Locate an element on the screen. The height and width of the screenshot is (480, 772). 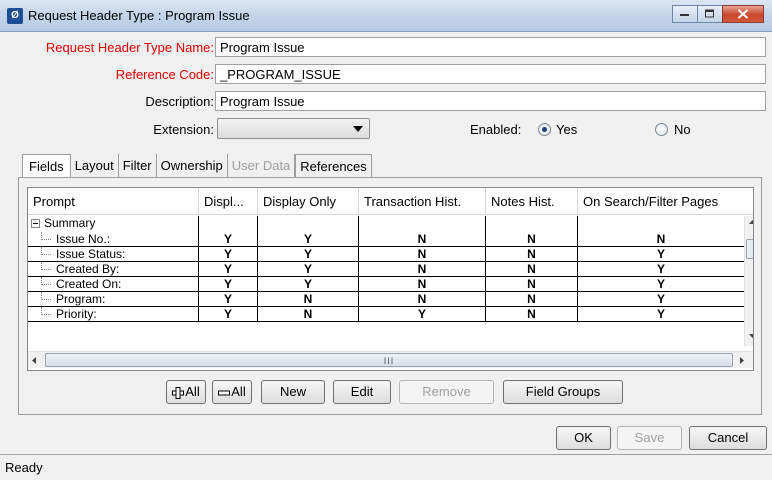
minimize-button is located at coordinates (685, 14).